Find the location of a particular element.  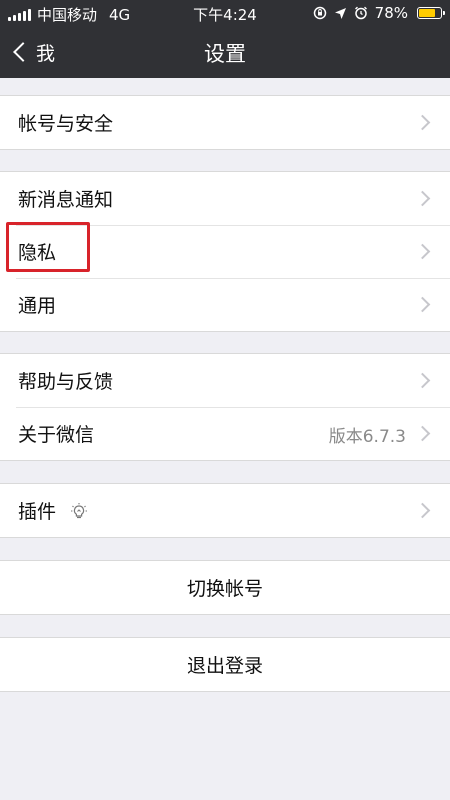

button-label: 切换帐号 is located at coordinates (224, 589).